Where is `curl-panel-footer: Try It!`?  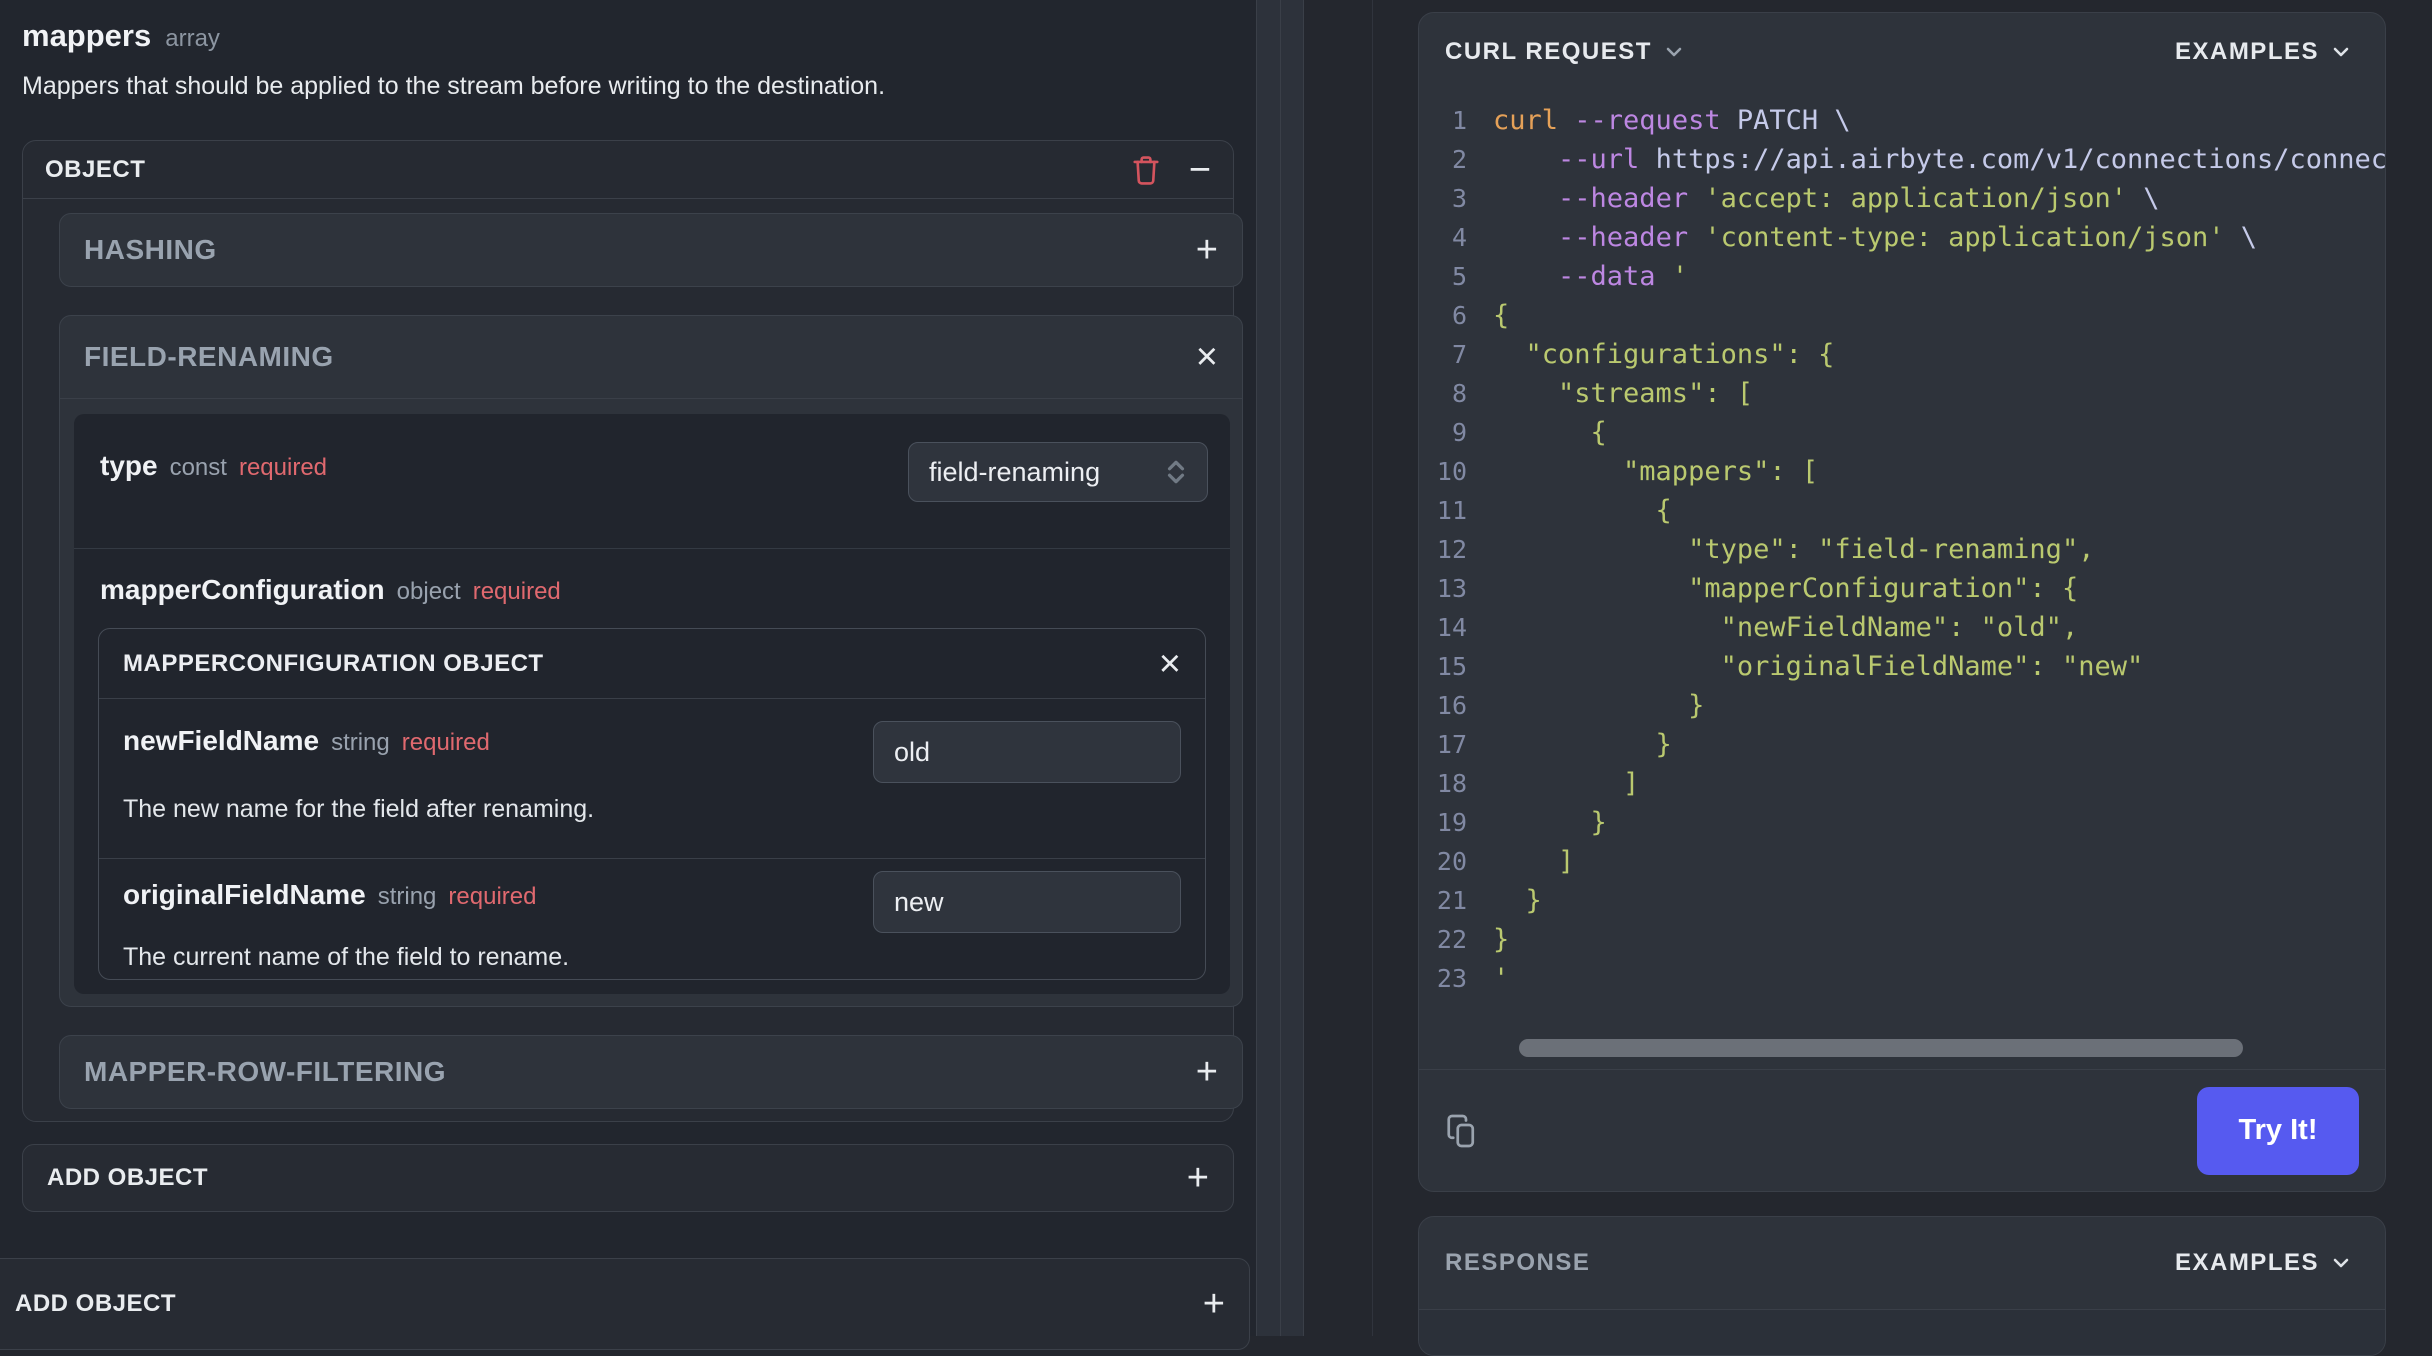 curl-panel-footer: Try It! is located at coordinates (1902, 1130).